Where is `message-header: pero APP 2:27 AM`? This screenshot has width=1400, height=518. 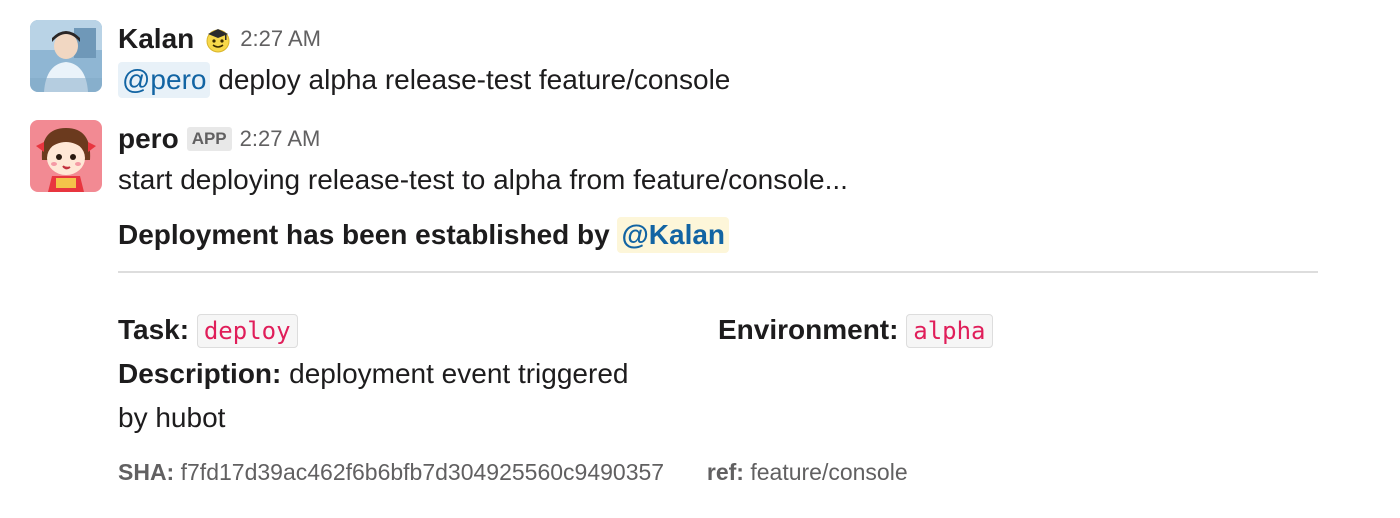
message-header: pero APP 2:27 AM is located at coordinates (739, 139).